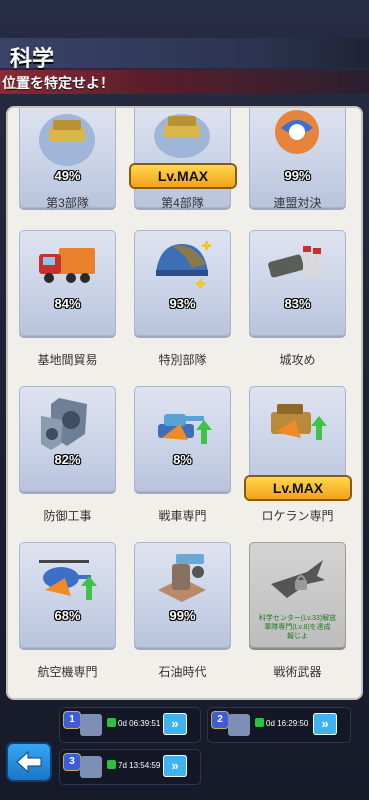 The width and height of the screenshot is (369, 800). What do you see at coordinates (297, 360) in the screenshot?
I see `science-card-label: 城攻め` at bounding box center [297, 360].